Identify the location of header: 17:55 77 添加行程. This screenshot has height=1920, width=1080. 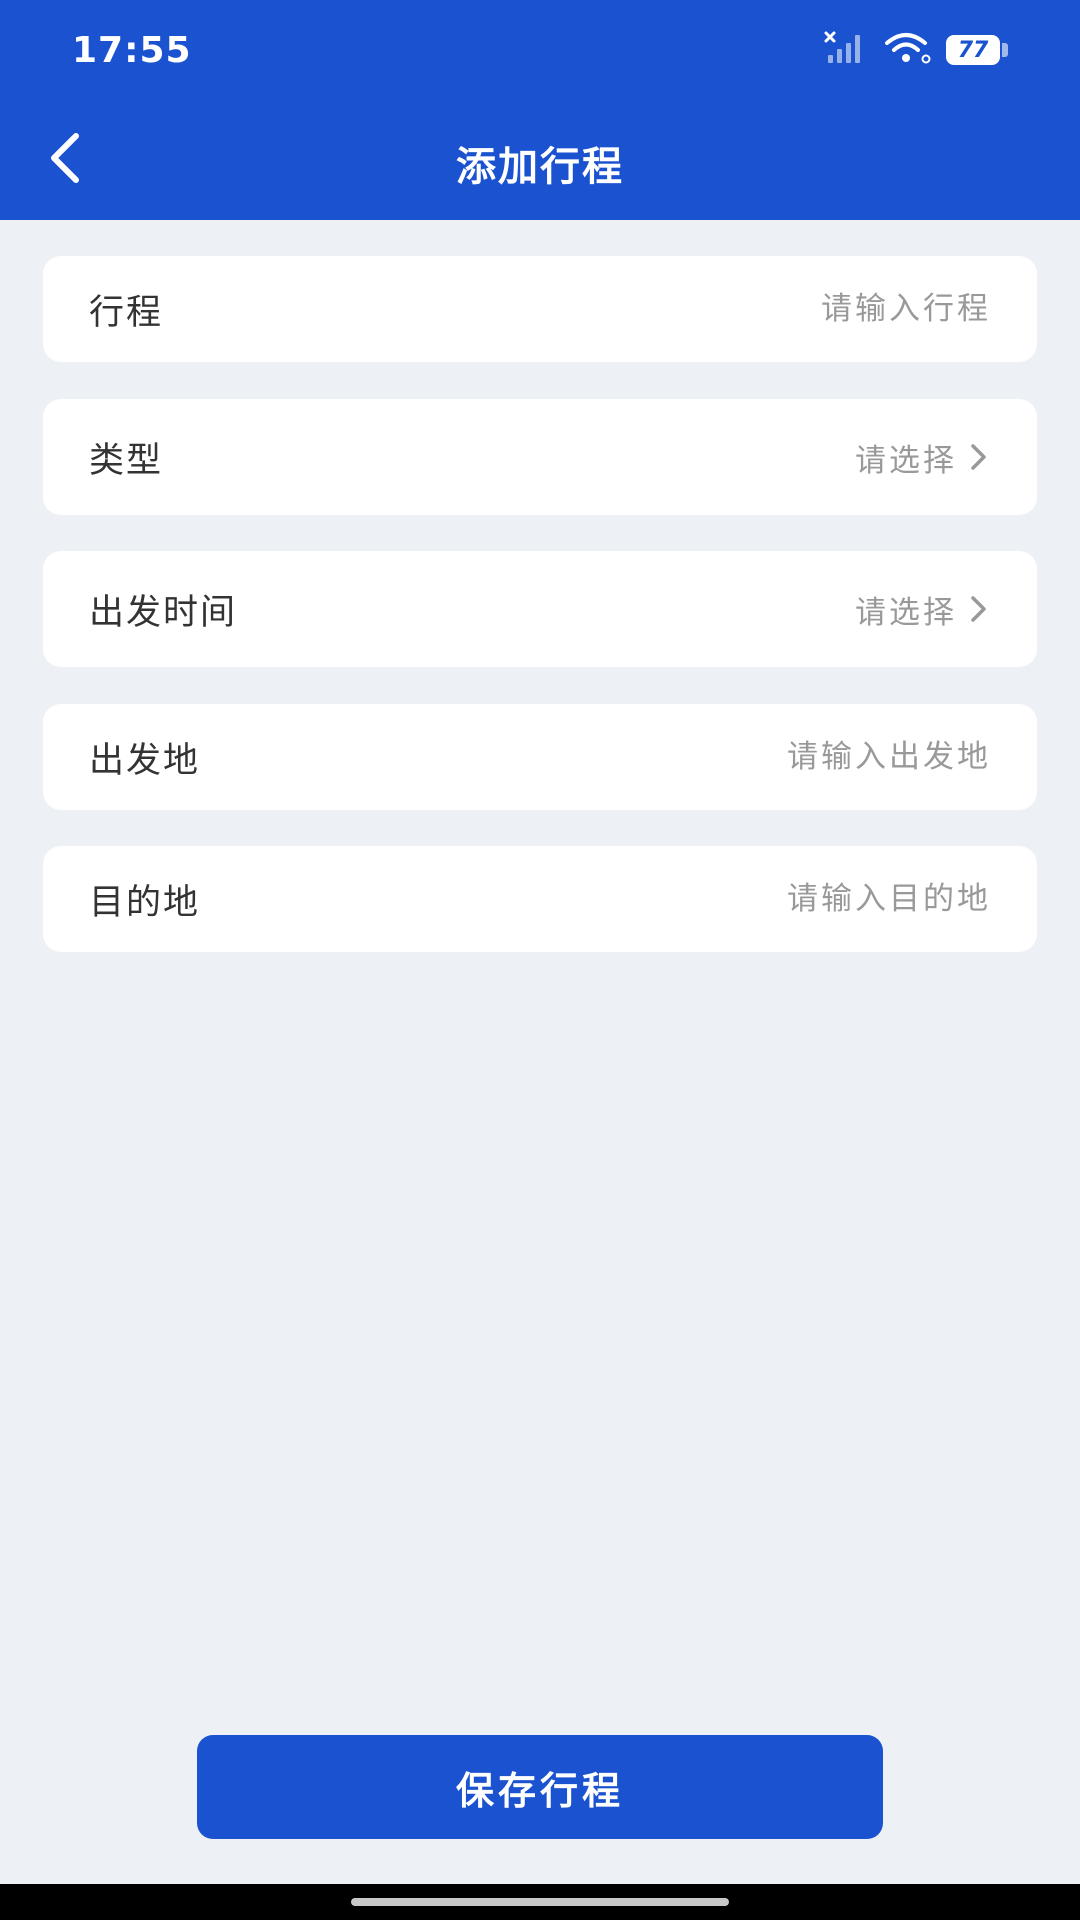
(540, 110).